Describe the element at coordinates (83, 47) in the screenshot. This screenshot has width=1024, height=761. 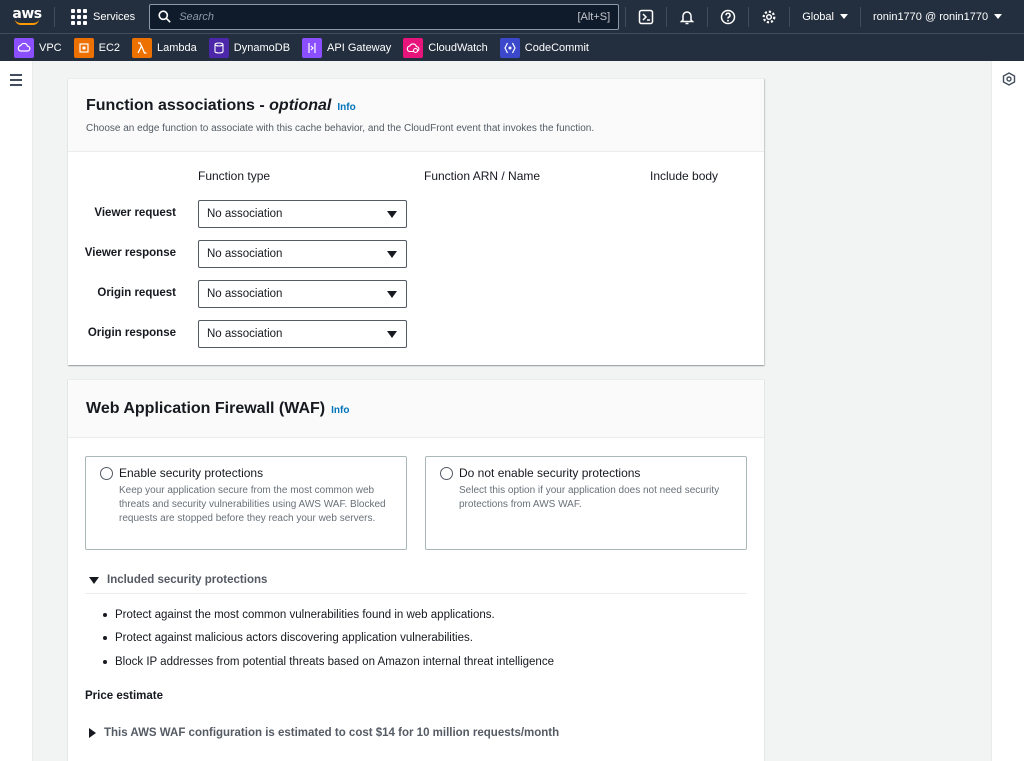
I see `ec2-icon` at that location.